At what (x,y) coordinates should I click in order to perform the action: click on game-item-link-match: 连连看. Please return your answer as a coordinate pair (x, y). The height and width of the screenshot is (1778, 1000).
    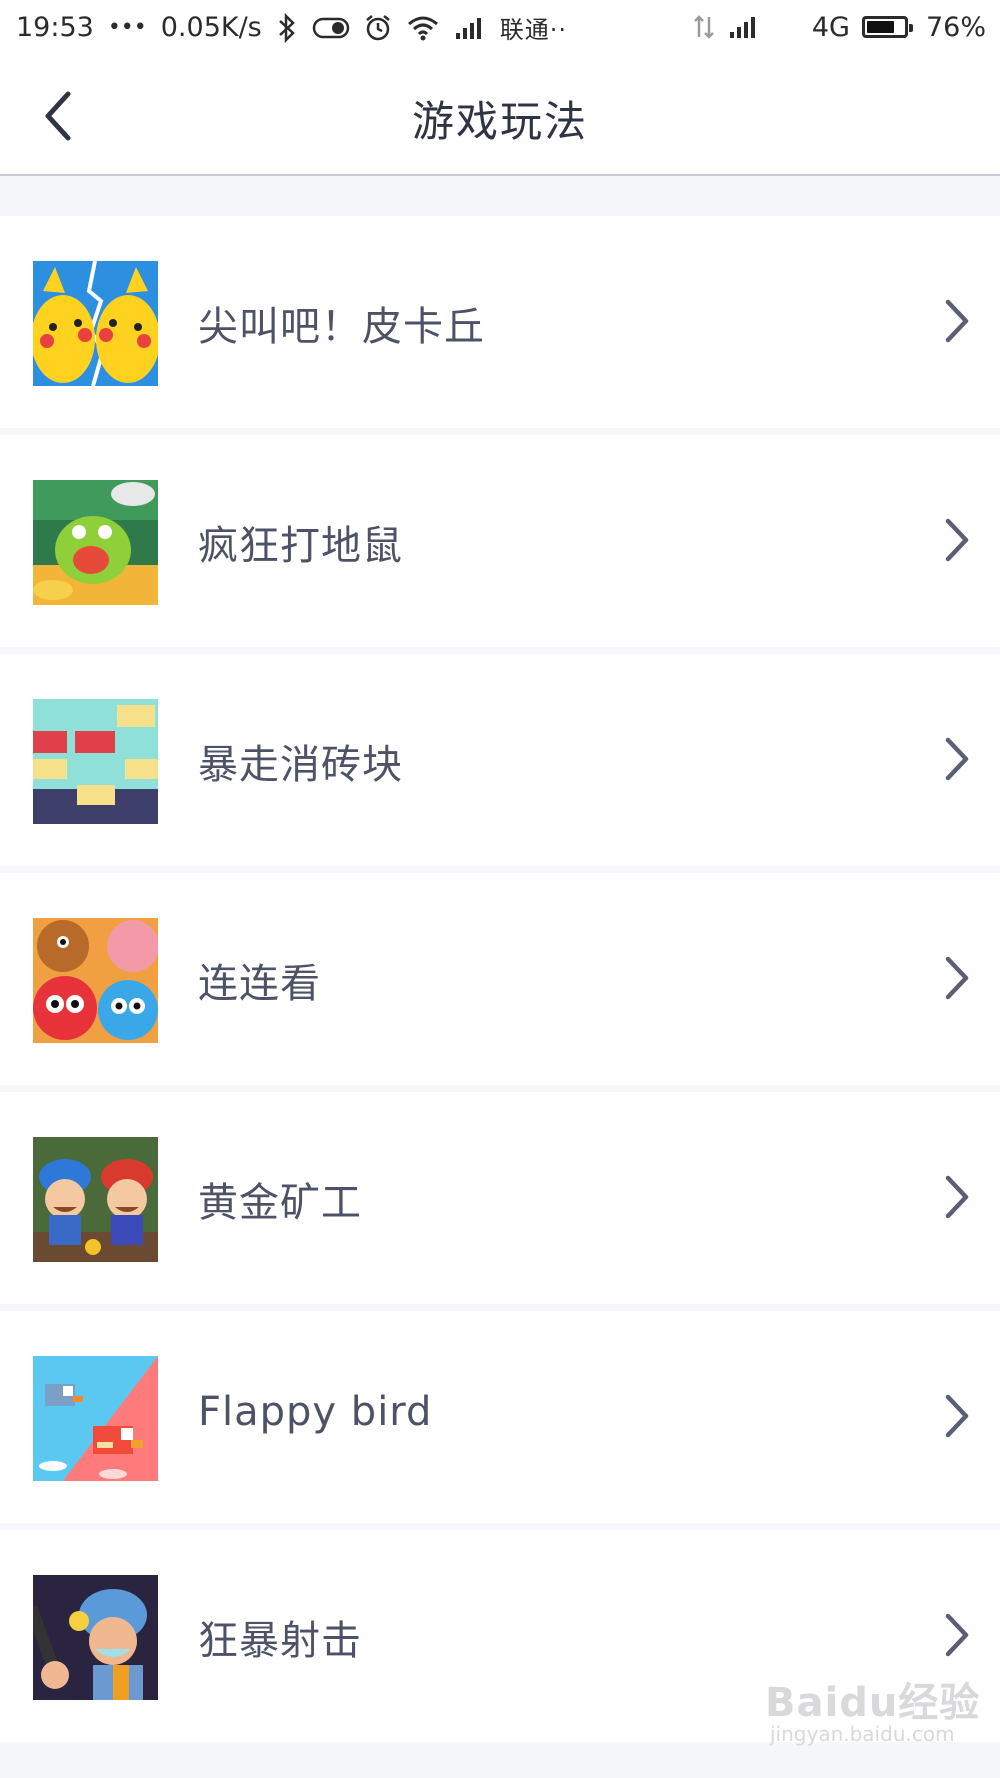
    Looking at the image, I should click on (500, 979).